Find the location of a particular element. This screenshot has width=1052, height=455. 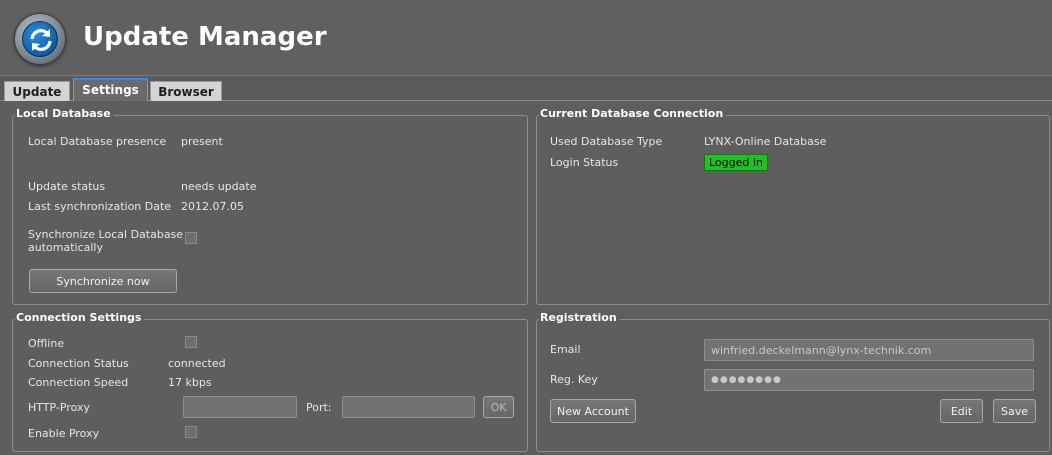

update-status-label: Update status is located at coordinates (67, 186).